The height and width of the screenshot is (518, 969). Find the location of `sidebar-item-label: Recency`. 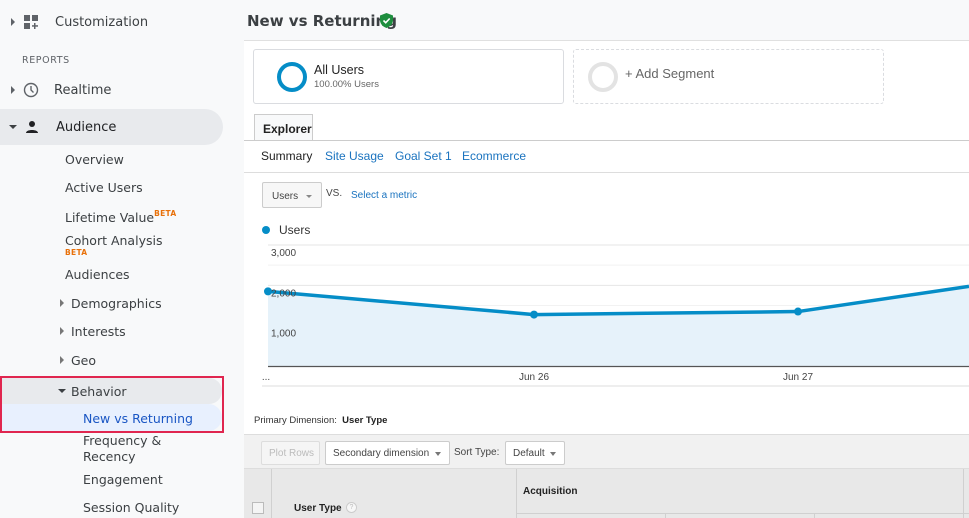

sidebar-item-label: Recency is located at coordinates (109, 456).